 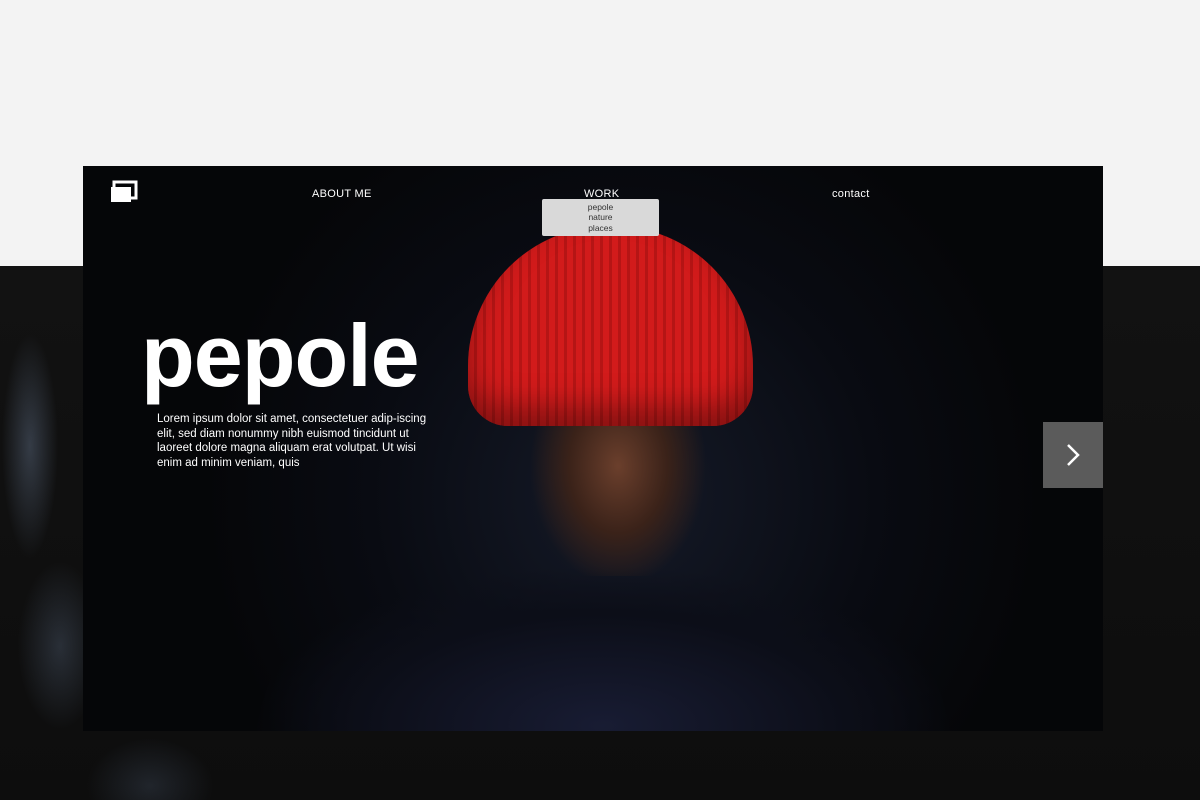 What do you see at coordinates (124, 192) in the screenshot?
I see `logo-icon` at bounding box center [124, 192].